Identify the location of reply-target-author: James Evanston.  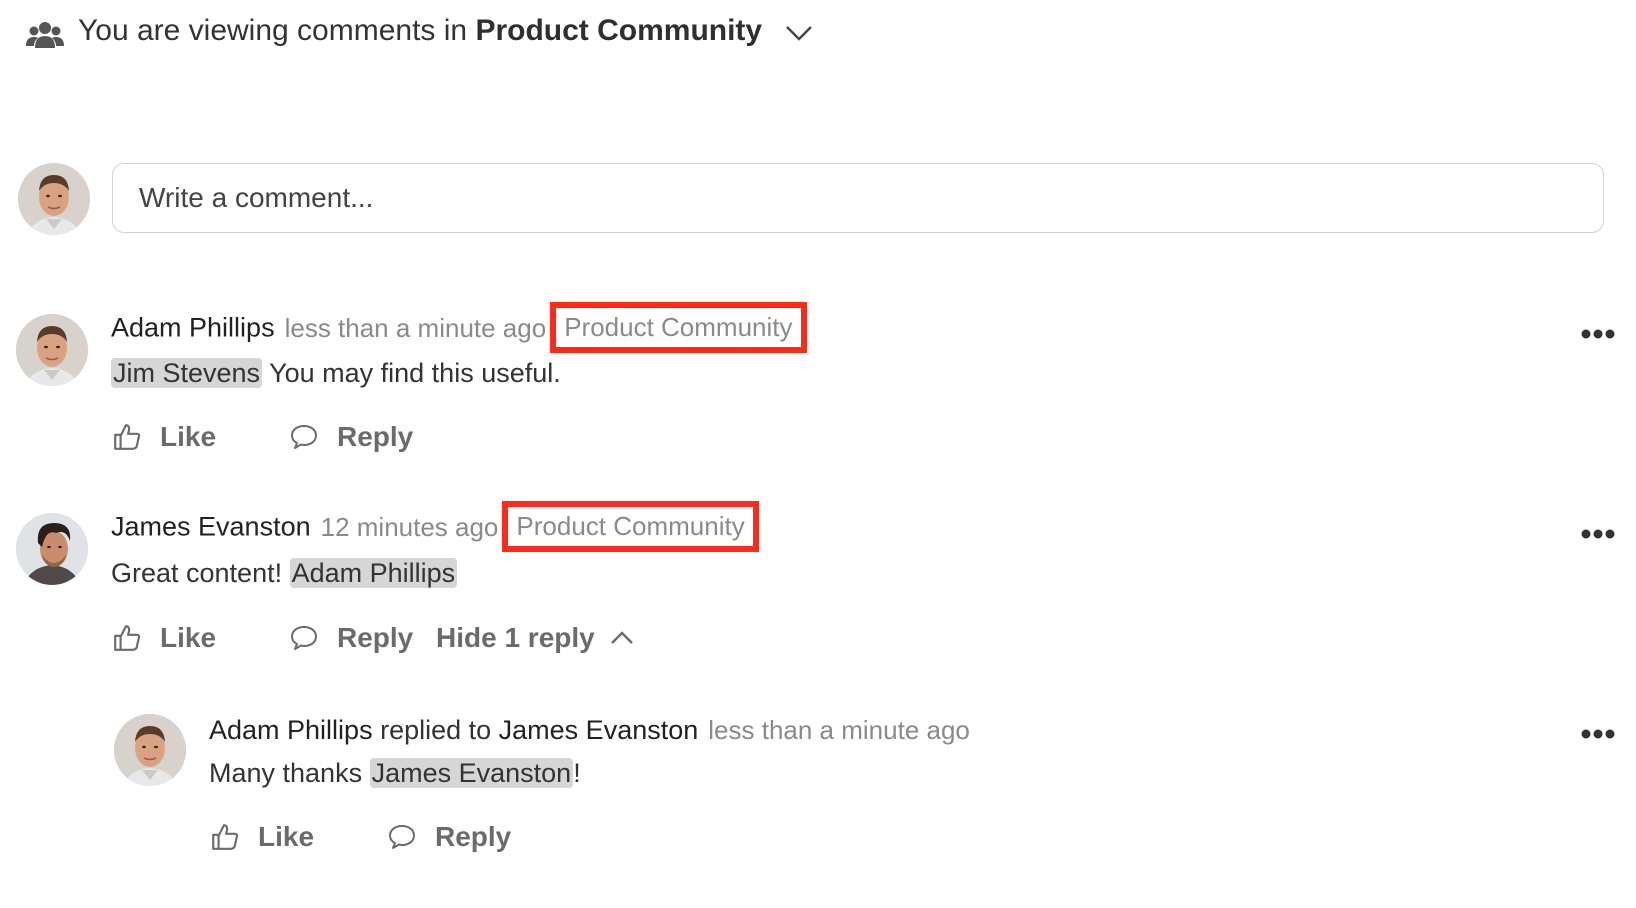
(599, 730).